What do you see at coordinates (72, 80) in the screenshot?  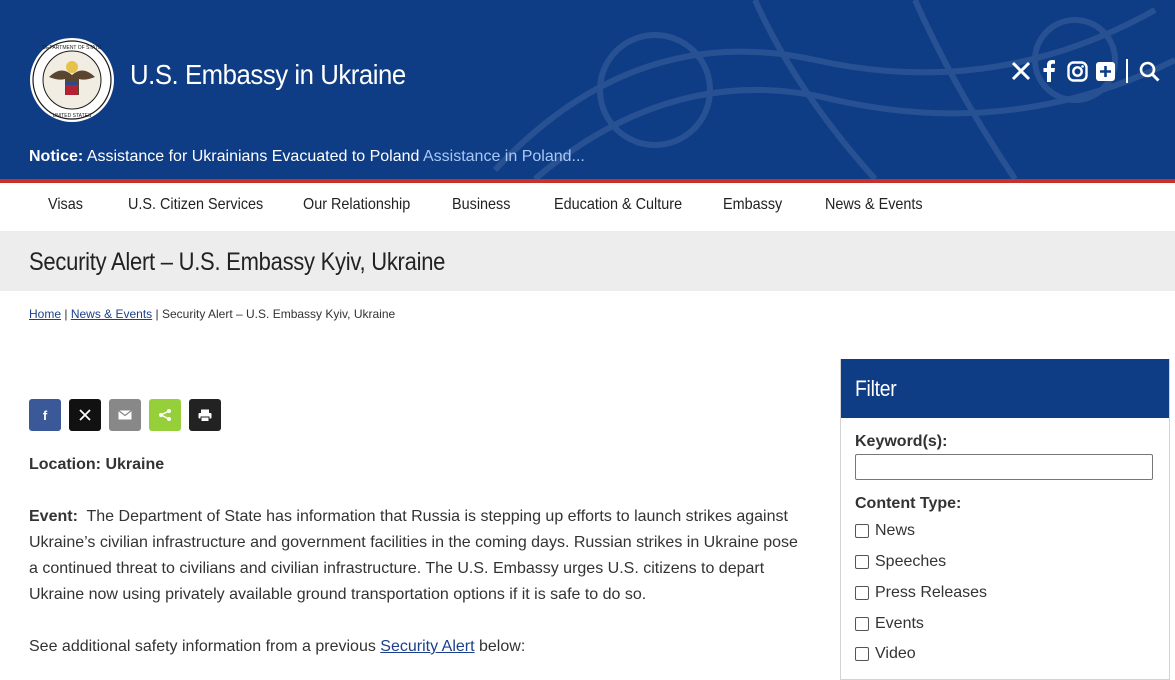 I see `department-of-state-seal: DEPARTMENT OF STATE UNITED STATES` at bounding box center [72, 80].